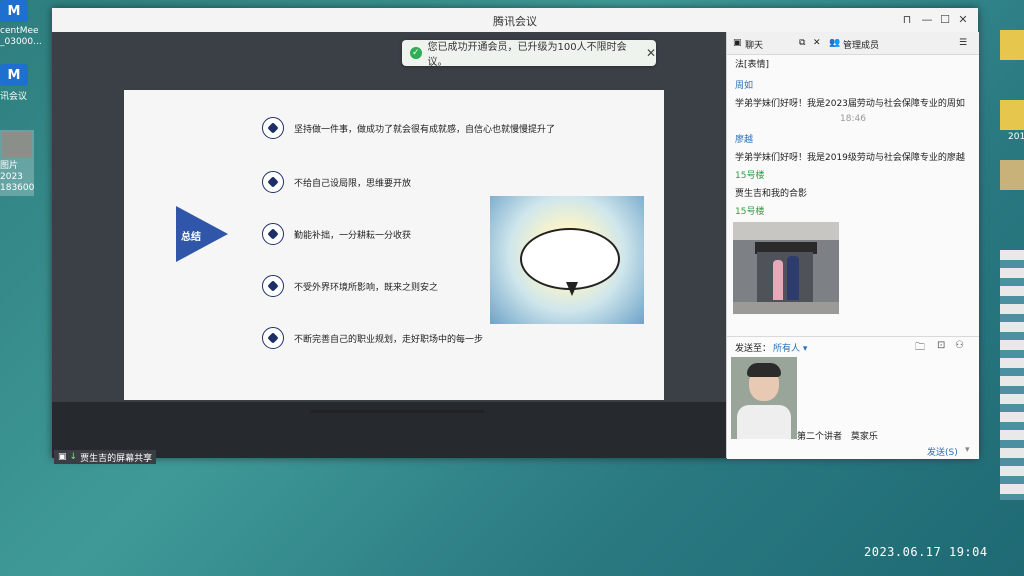 Image resolution: width=1024 pixels, height=576 pixels. I want to click on bullet-text: 不给自己设局限，思维要开放, so click(353, 183).